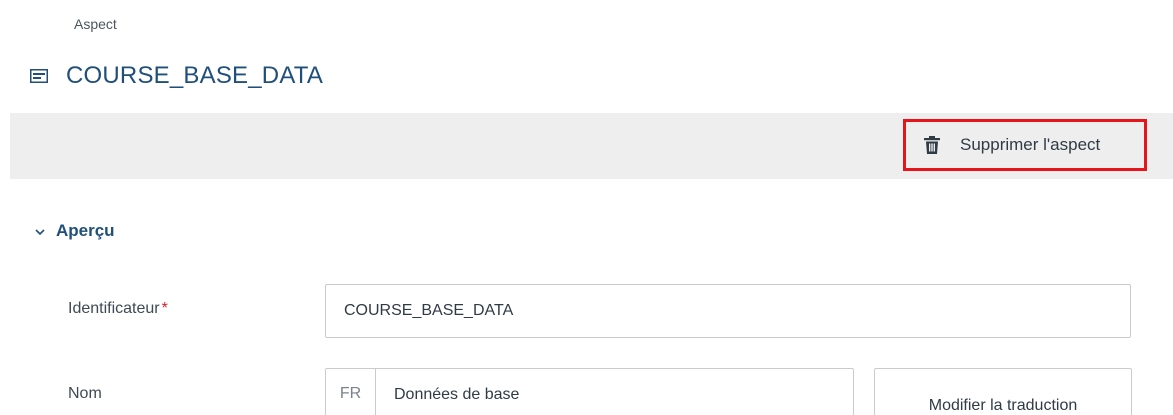  I want to click on identifier-input, so click(728, 311).